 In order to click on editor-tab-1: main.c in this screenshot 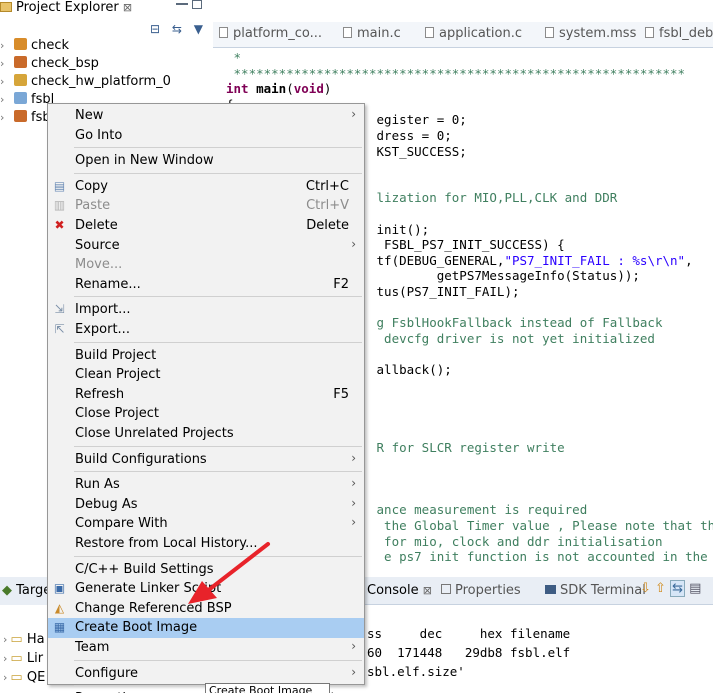, I will do `click(372, 33)`.